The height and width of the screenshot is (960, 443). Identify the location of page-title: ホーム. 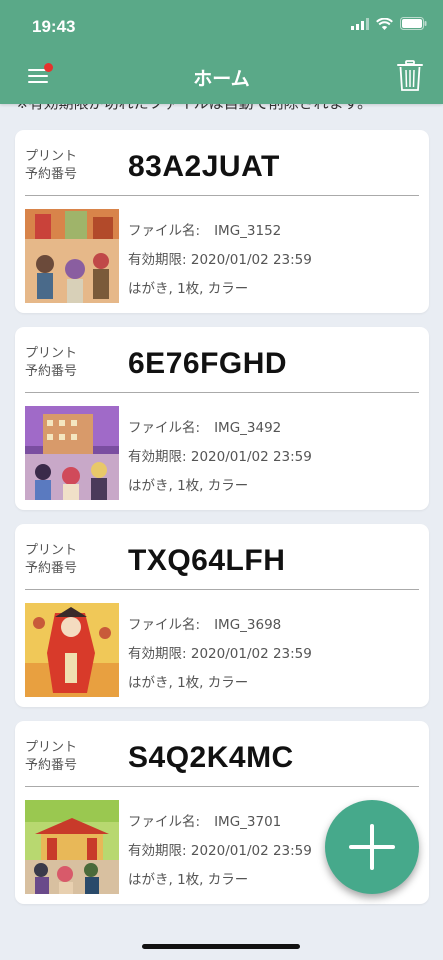
(221, 79).